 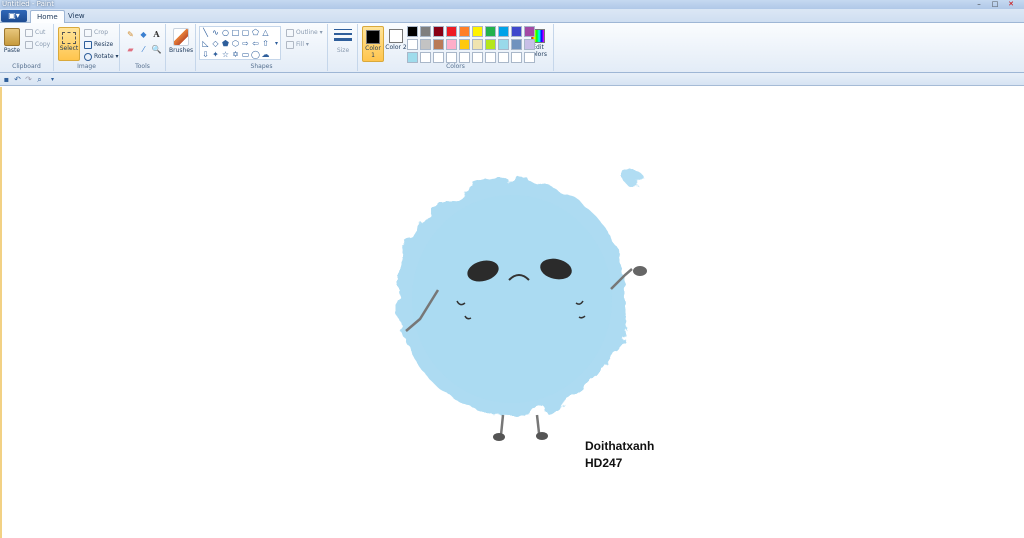 What do you see at coordinates (979, 4) in the screenshot?
I see `minimize-button: –` at bounding box center [979, 4].